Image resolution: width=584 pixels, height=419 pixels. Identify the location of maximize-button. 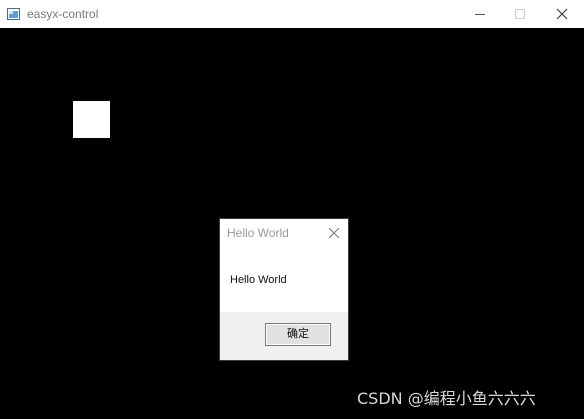
(520, 14).